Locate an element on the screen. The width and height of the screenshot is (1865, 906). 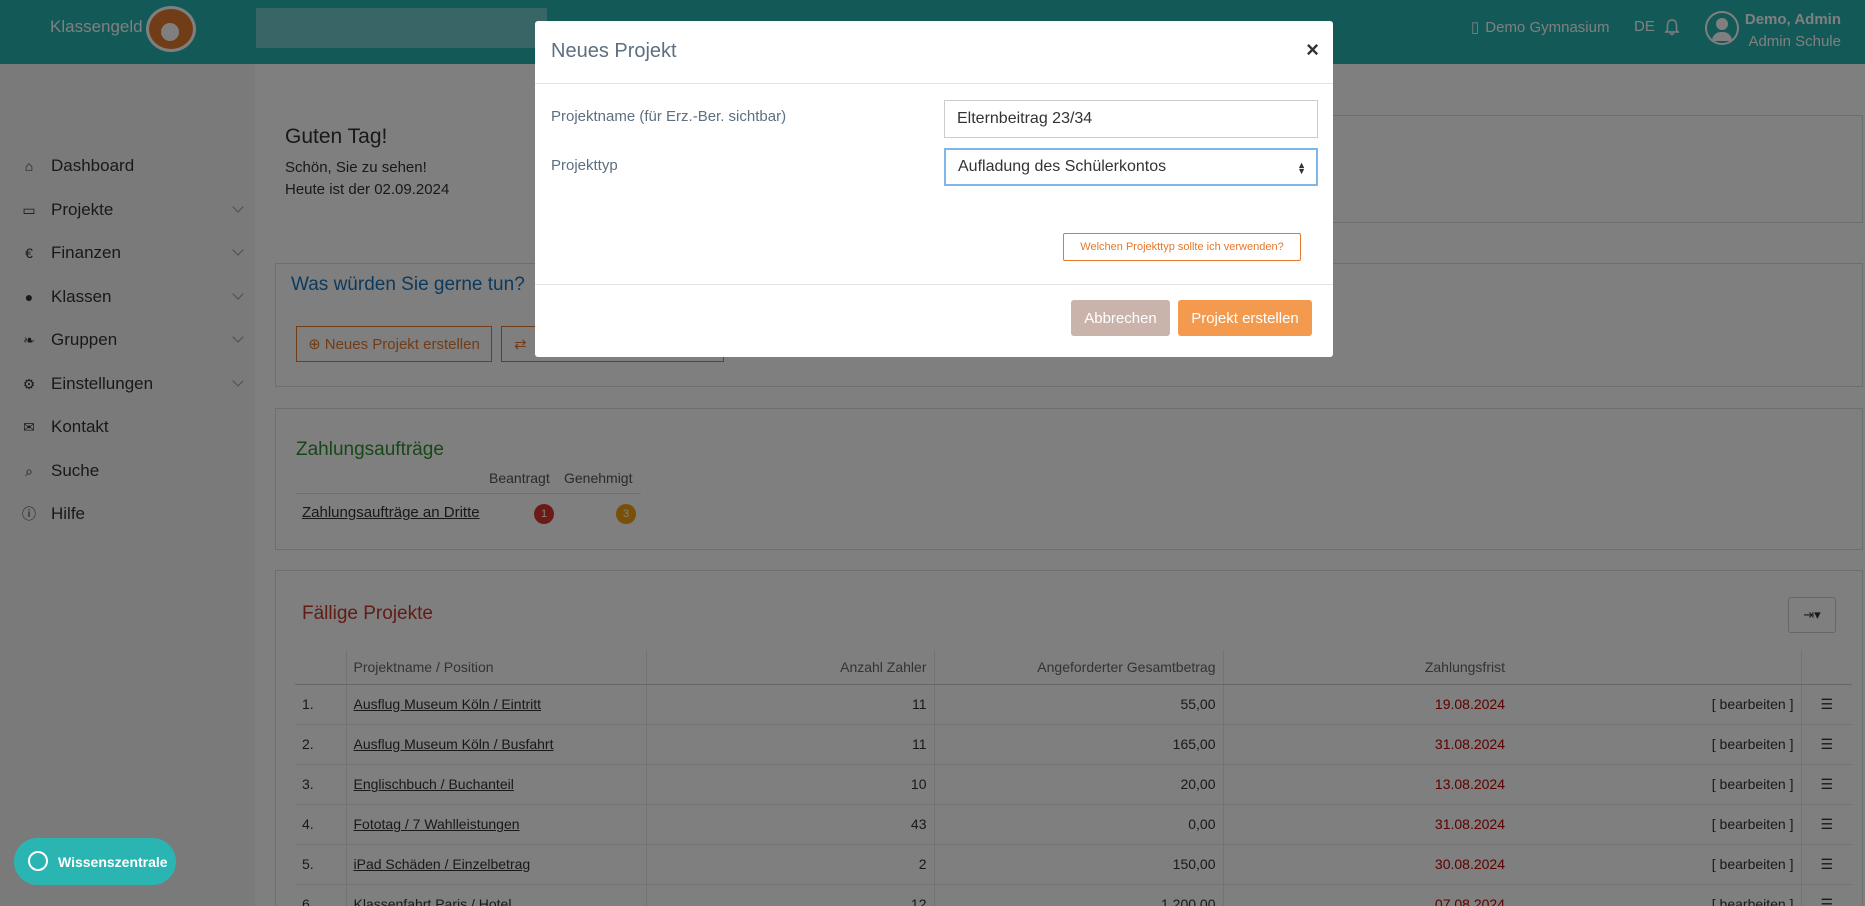
globe-icon is located at coordinates (38, 861).